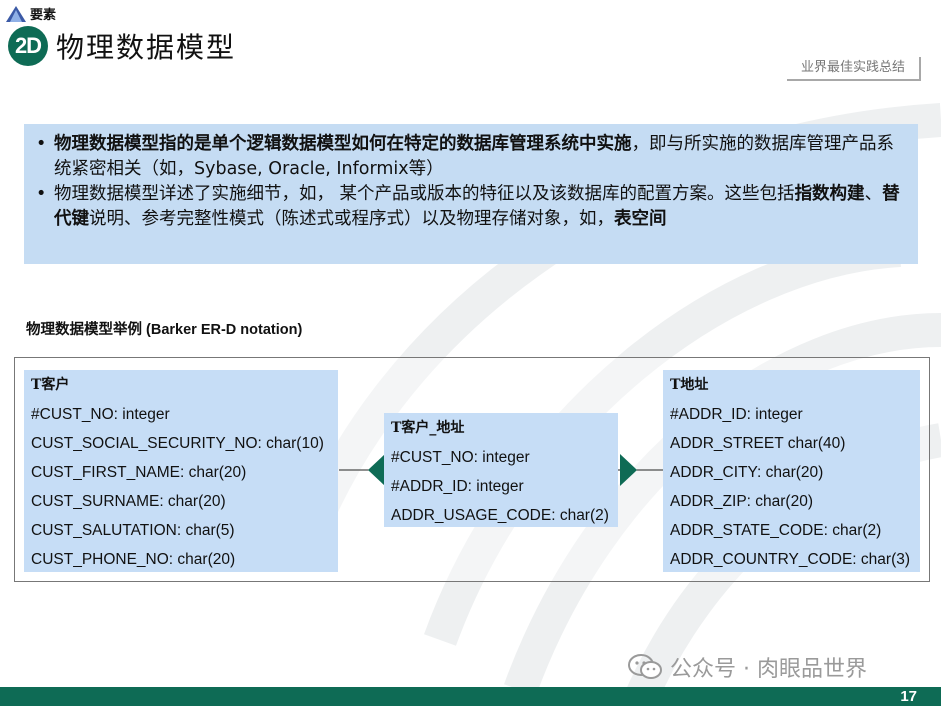 The width and height of the screenshot is (941, 706). Describe the element at coordinates (146, 47) in the screenshot. I see `page-title: 物理数据模型` at that location.